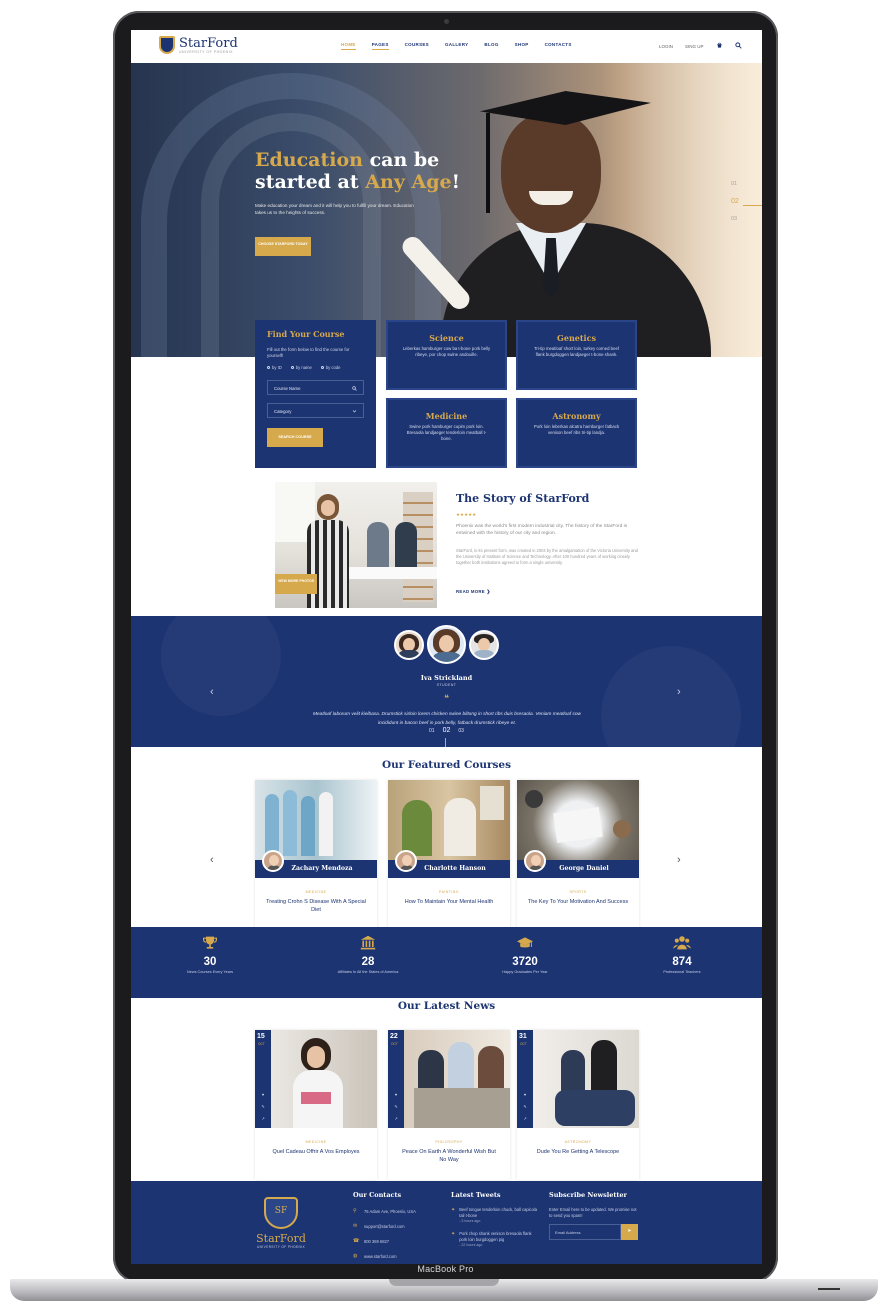 This screenshot has height=1310, width=879. I want to click on email-field: Email Address, so click(585, 1232).